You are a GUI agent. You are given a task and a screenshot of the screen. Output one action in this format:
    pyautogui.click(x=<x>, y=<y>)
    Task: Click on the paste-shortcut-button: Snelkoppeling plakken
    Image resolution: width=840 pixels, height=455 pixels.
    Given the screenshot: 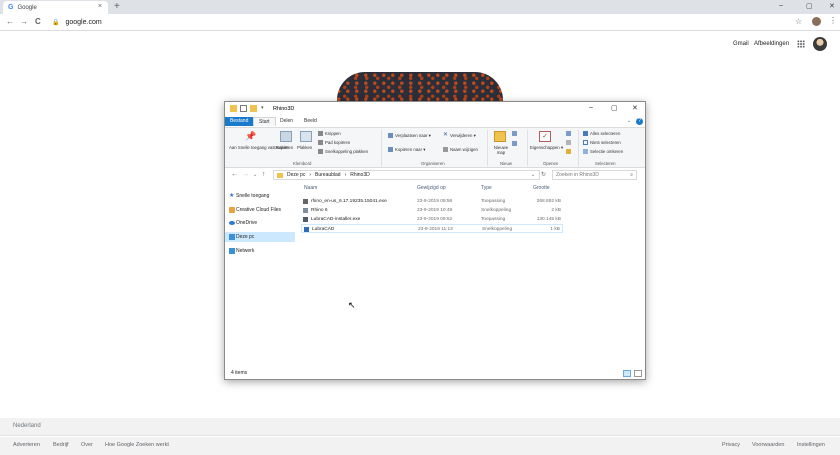 What is the action you would take?
    pyautogui.click(x=346, y=151)
    